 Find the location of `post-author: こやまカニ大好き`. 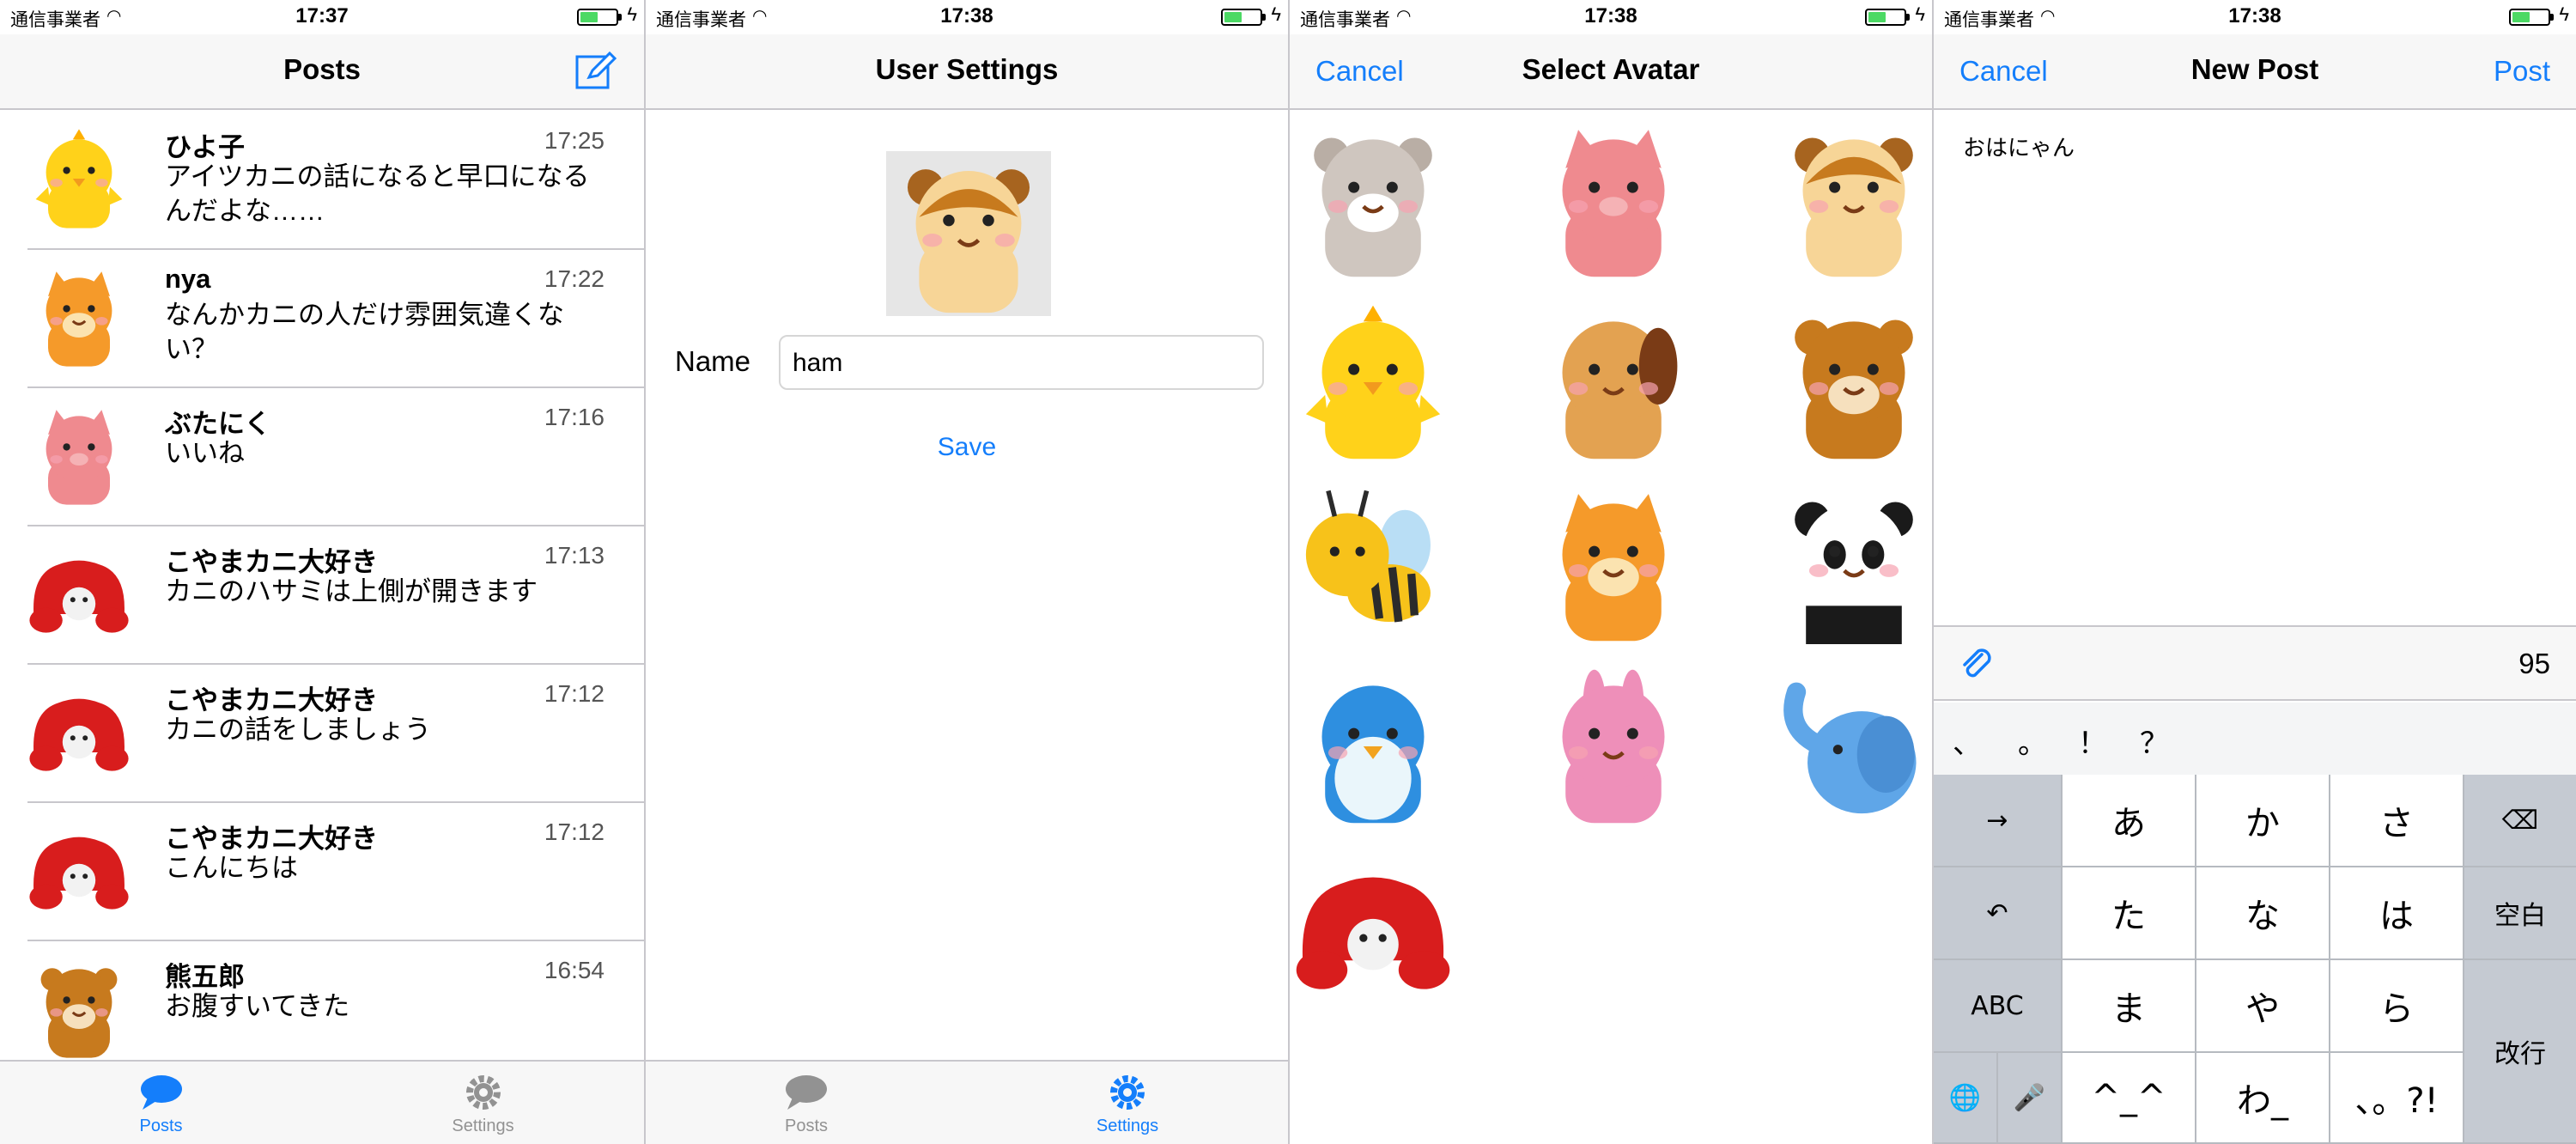

post-author: こやまカニ大好き is located at coordinates (271, 839).